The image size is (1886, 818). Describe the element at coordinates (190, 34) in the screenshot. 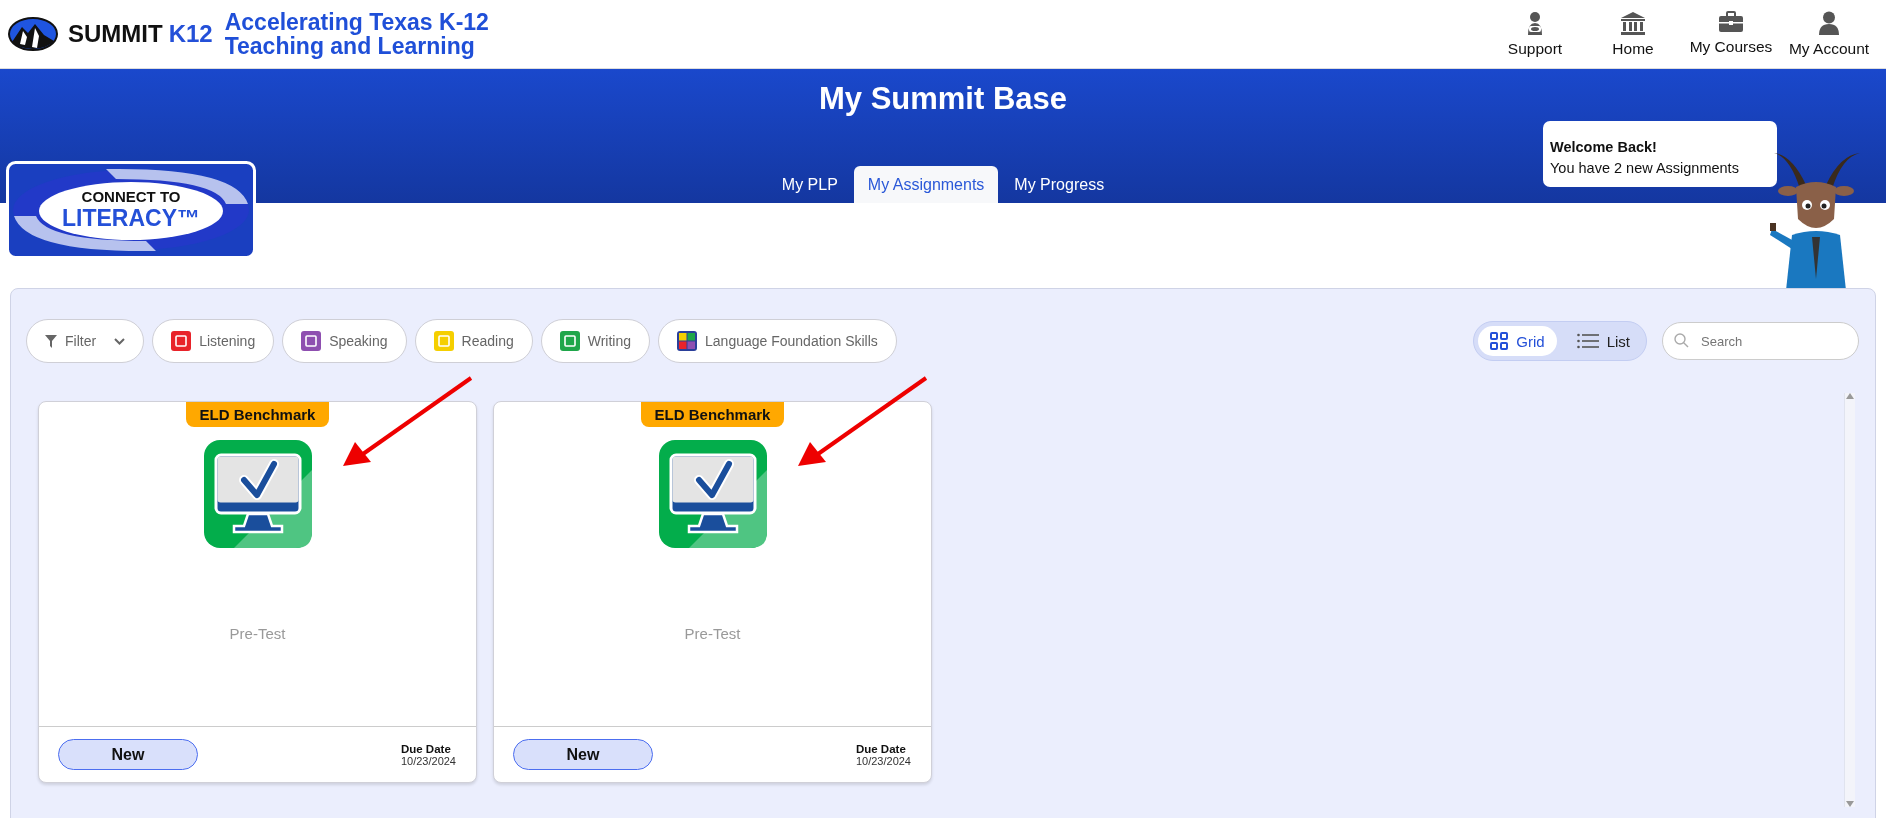

I see `brand-suffix: K12` at that location.